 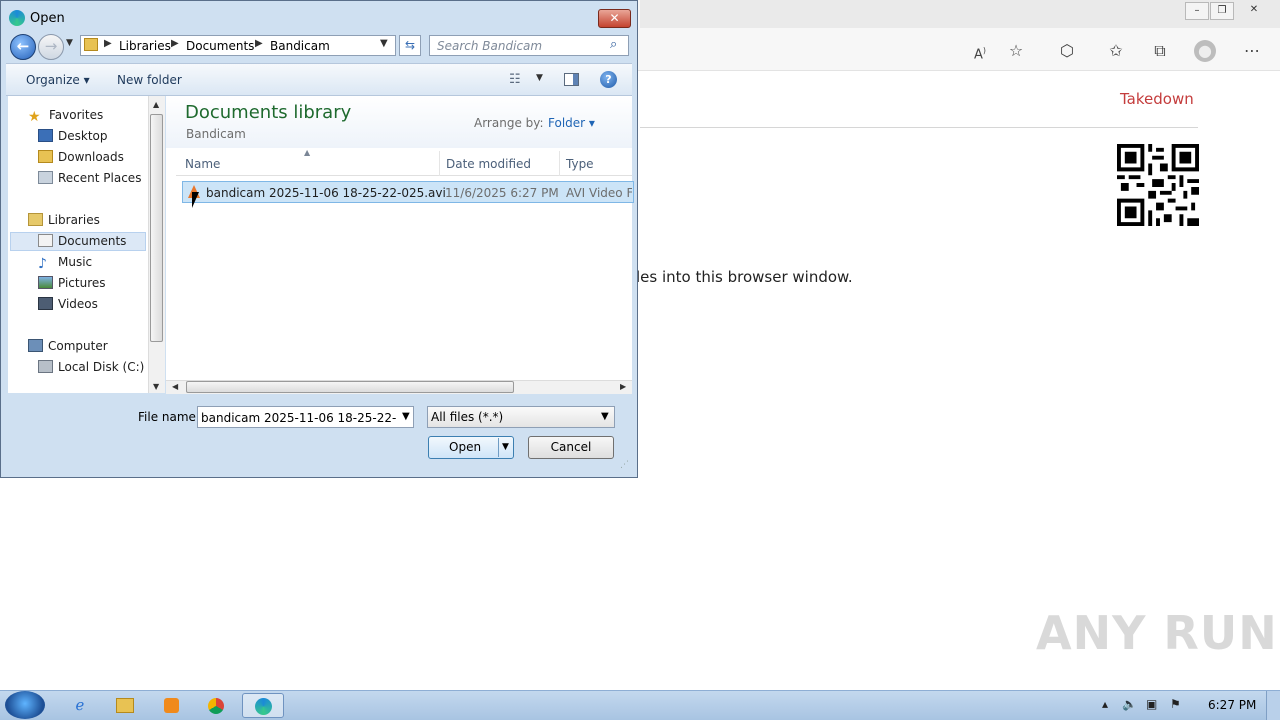 I want to click on media-player-icon, so click(x=171, y=705).